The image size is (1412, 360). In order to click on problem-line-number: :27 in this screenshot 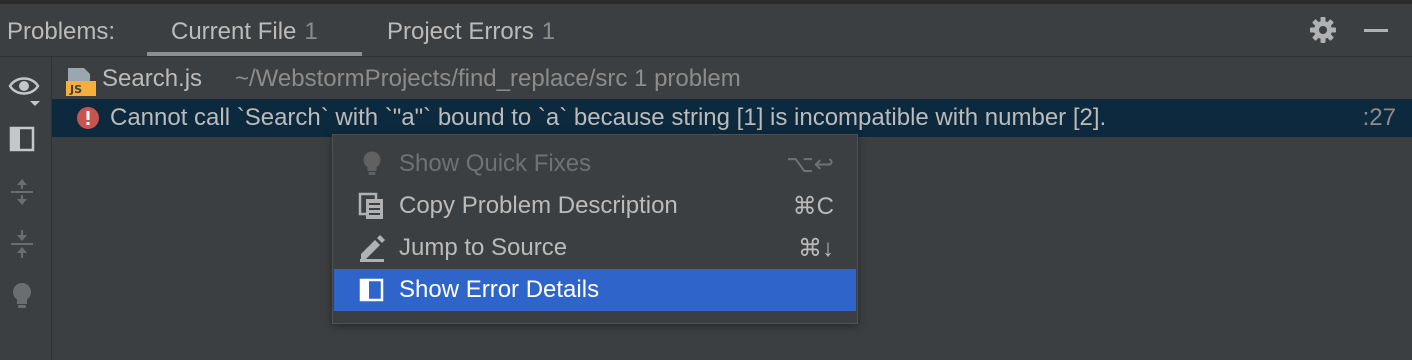, I will do `click(1379, 117)`.